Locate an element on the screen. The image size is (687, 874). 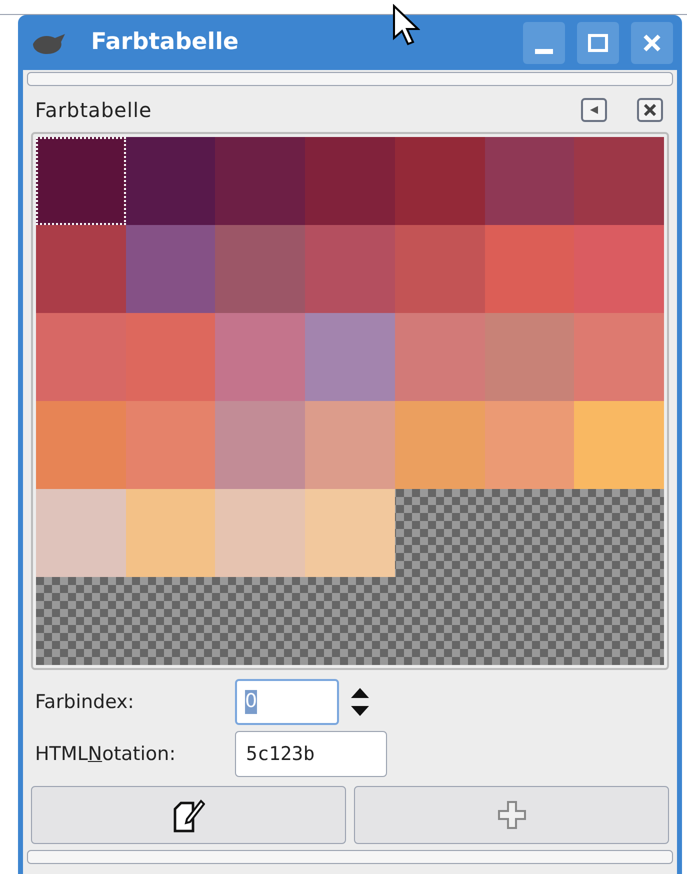
maximize-icon is located at coordinates (598, 43).